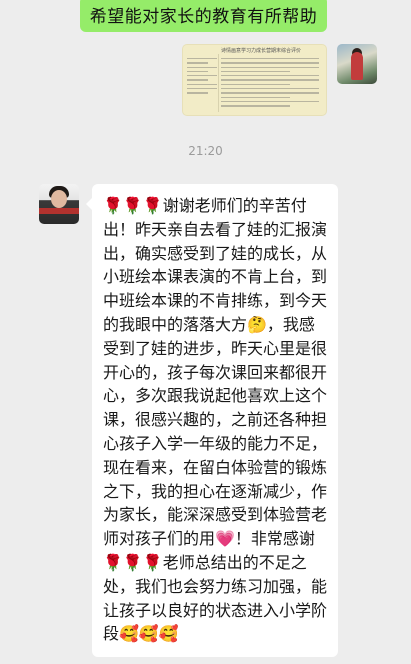 The height and width of the screenshot is (664, 411). What do you see at coordinates (205, 151) in the screenshot?
I see `chat-timestamp: 21:20` at bounding box center [205, 151].